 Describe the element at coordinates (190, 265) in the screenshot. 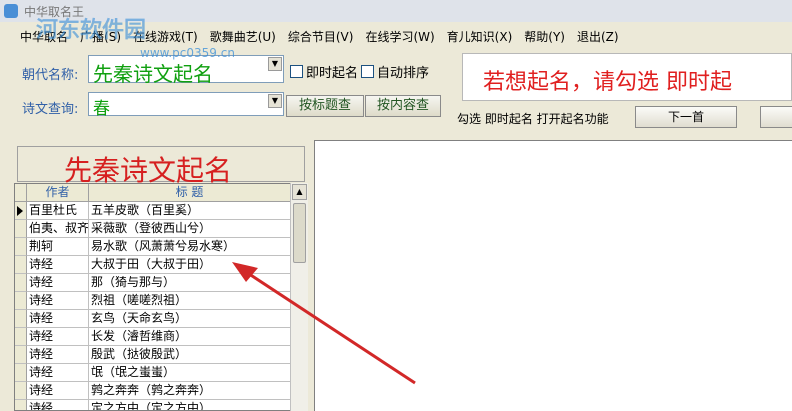

I see `title-cell: 大叔于田（大叔于田）` at that location.